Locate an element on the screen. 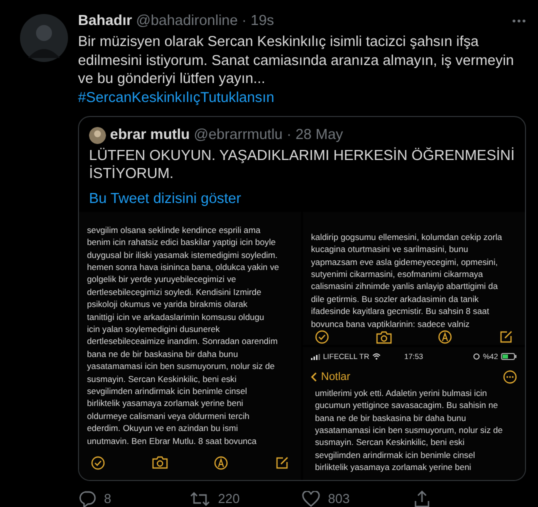 The image size is (538, 507). share-button is located at coordinates (422, 498).